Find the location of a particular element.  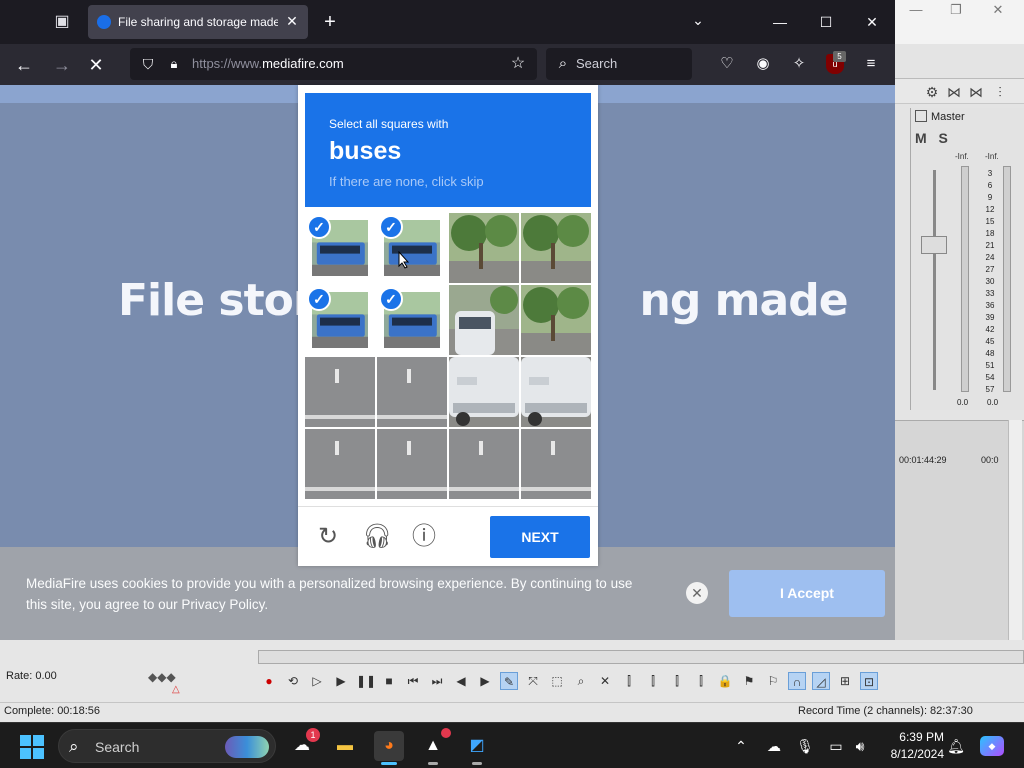

prev-frame-icon: ◀ is located at coordinates (461, 681).